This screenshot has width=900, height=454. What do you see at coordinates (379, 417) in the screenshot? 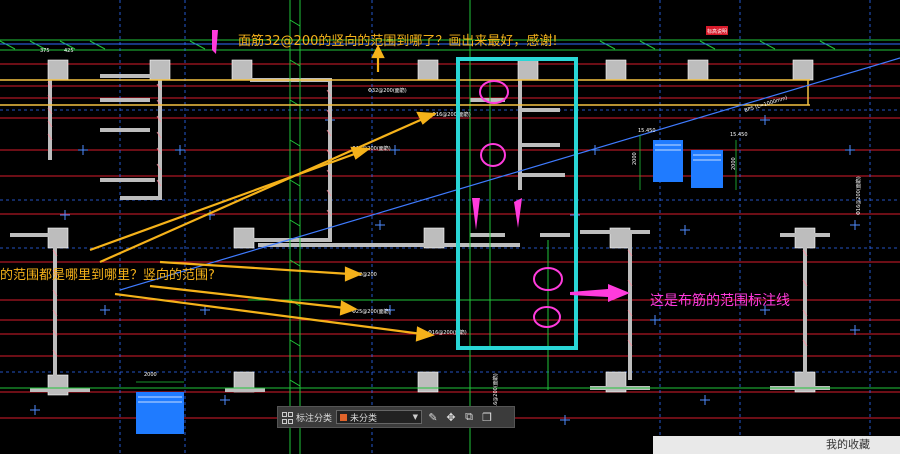
I see `category-select: 未分类 ▼` at bounding box center [379, 417].